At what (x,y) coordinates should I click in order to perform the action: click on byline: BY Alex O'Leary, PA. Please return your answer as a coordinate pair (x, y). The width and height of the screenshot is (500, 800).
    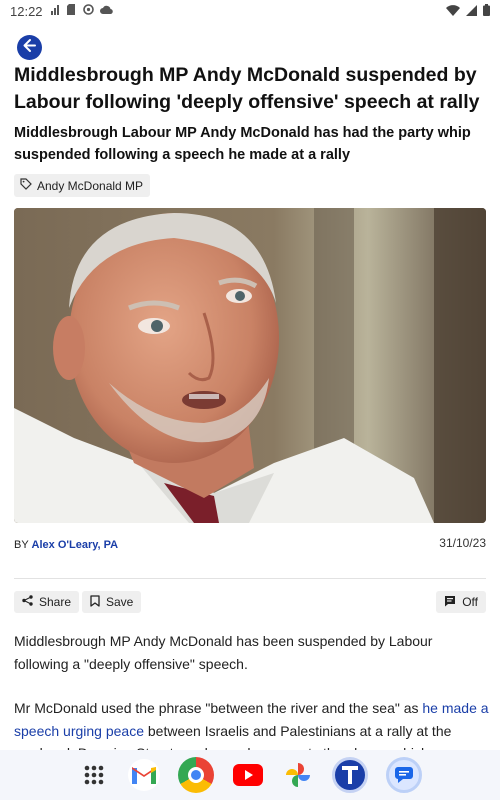
    Looking at the image, I should click on (66, 545).